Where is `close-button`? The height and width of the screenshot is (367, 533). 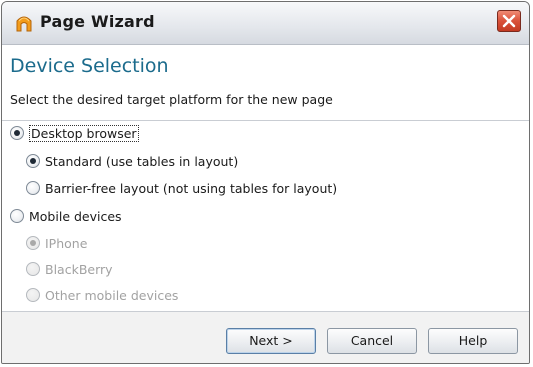
close-button is located at coordinates (509, 21).